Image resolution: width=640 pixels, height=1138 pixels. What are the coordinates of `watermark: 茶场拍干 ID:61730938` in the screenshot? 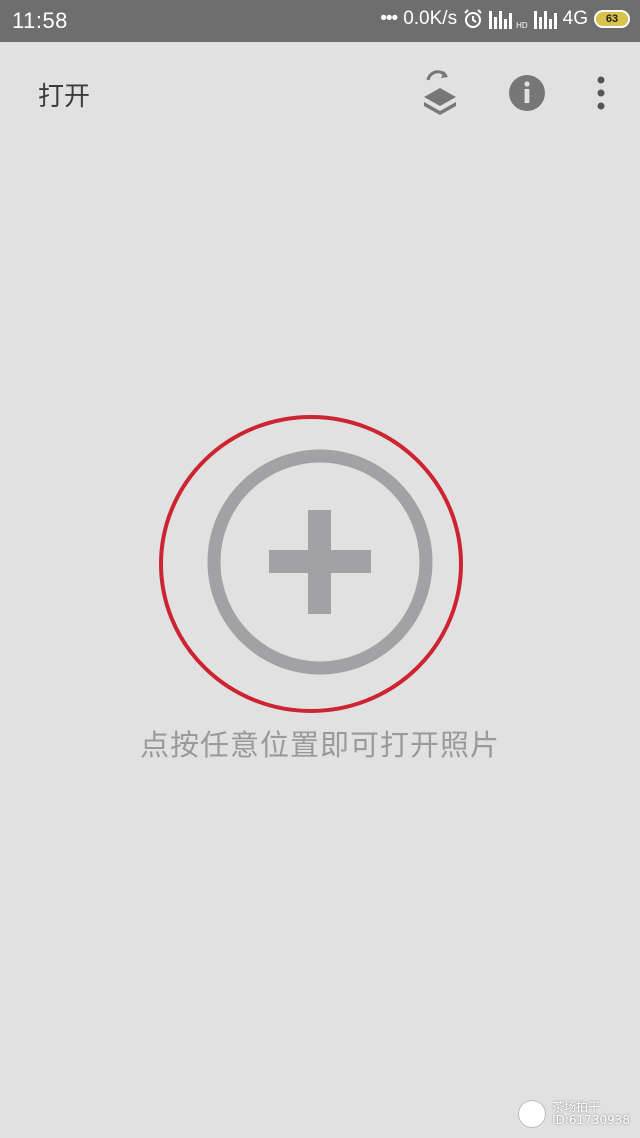 It's located at (574, 1114).